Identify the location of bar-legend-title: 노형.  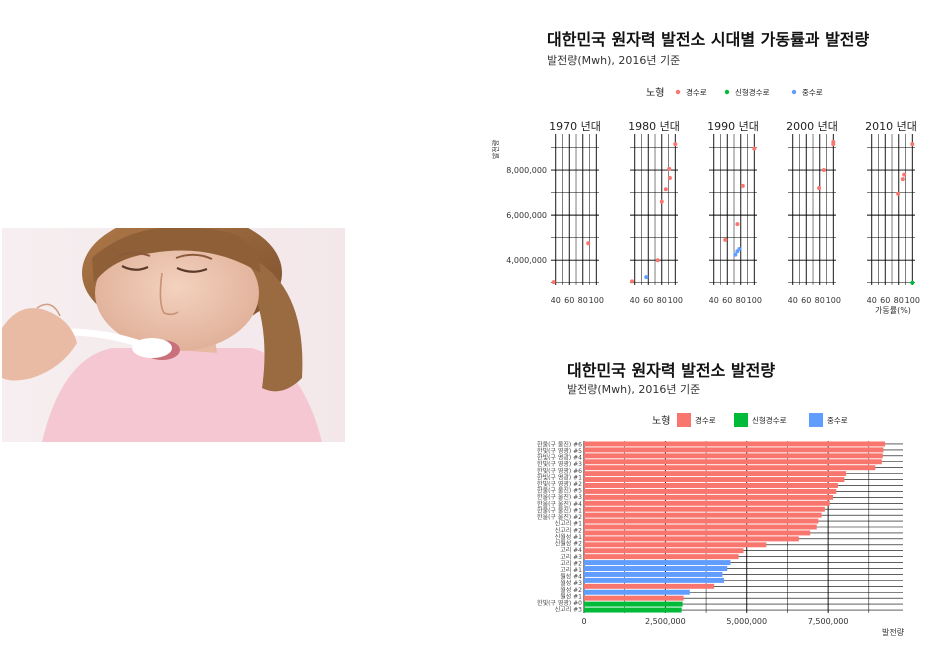
(661, 421).